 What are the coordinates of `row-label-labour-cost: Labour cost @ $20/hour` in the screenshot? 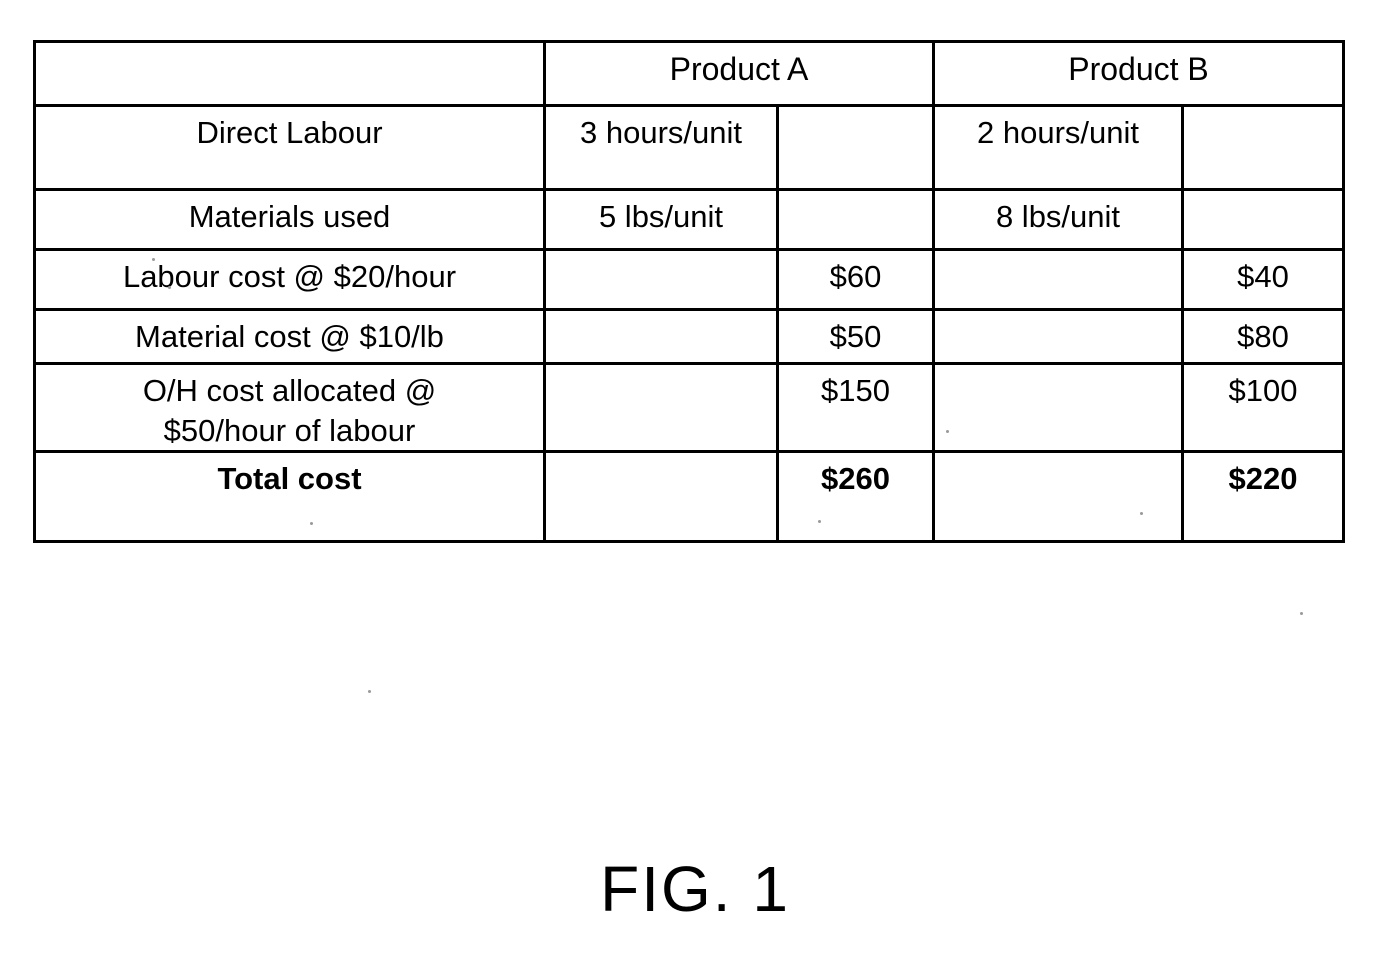 It's located at (289, 276).